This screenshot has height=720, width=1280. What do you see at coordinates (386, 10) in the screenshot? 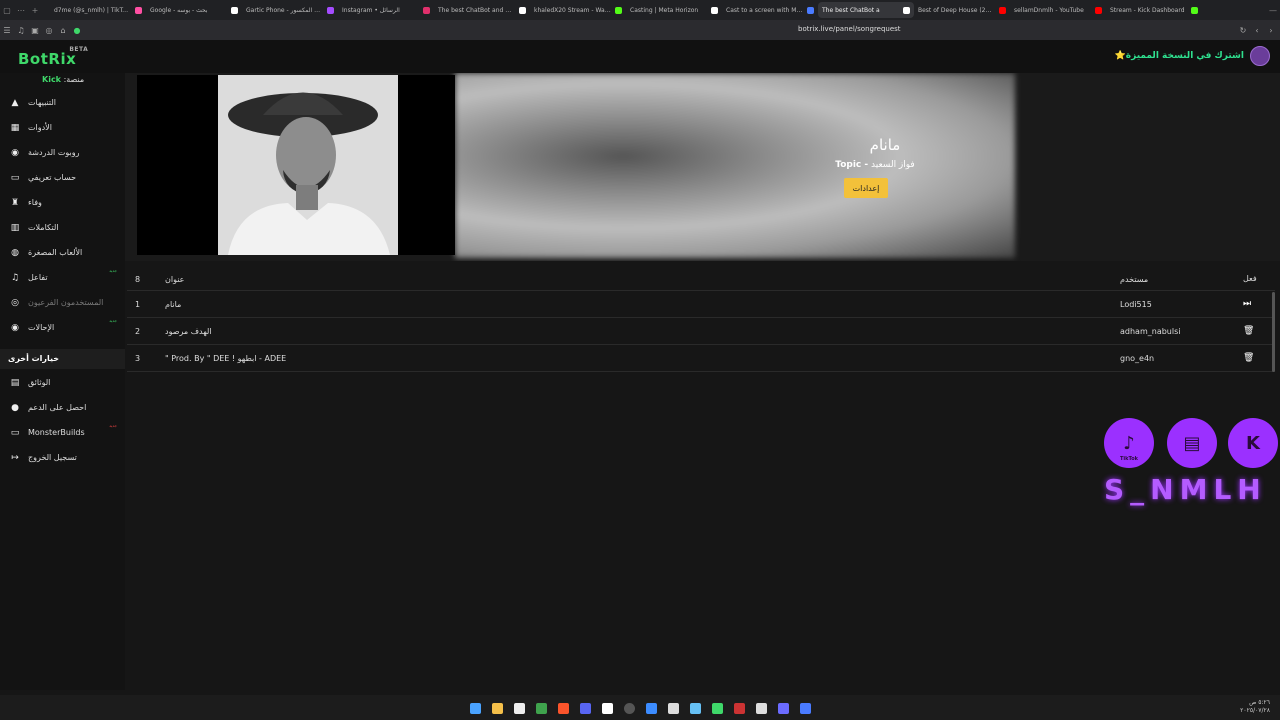
I see `browser-tab: Instagram • الرسائل` at bounding box center [386, 10].